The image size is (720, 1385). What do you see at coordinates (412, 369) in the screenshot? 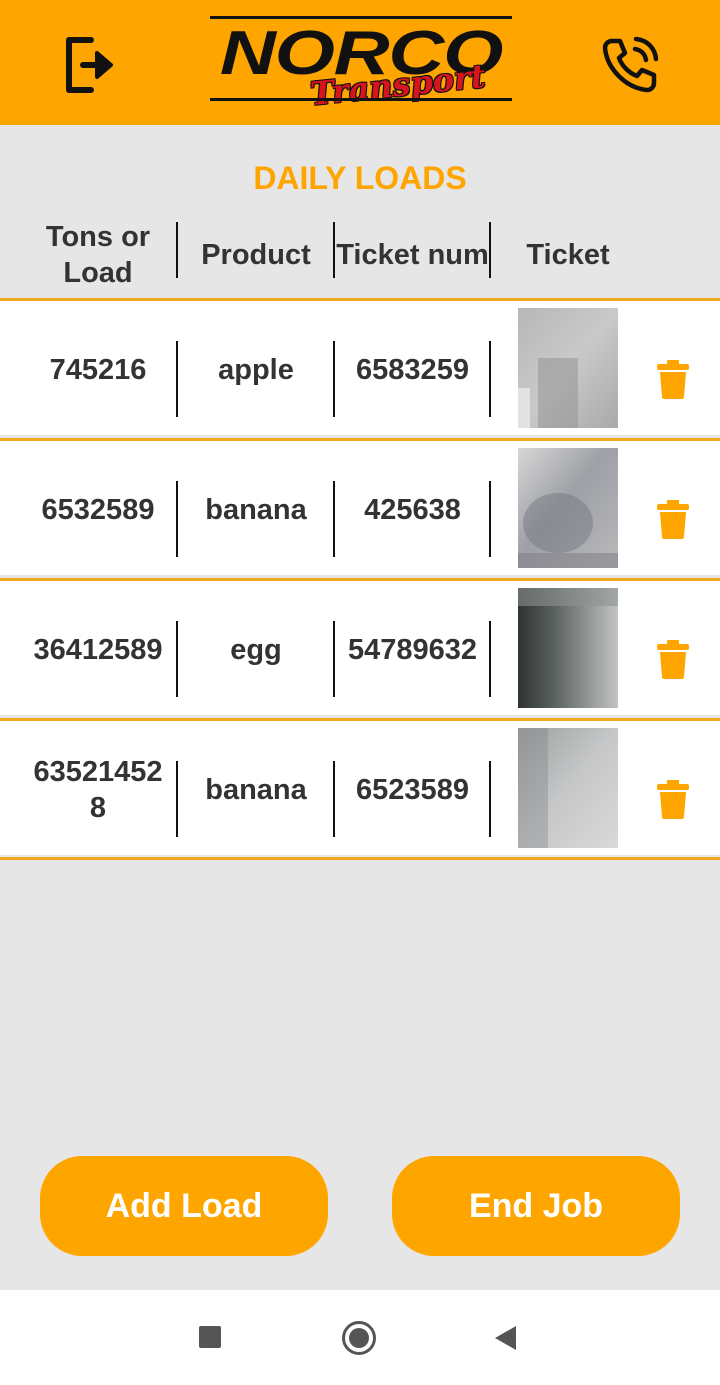
I see `ticket-num-cell: 6583259` at bounding box center [412, 369].